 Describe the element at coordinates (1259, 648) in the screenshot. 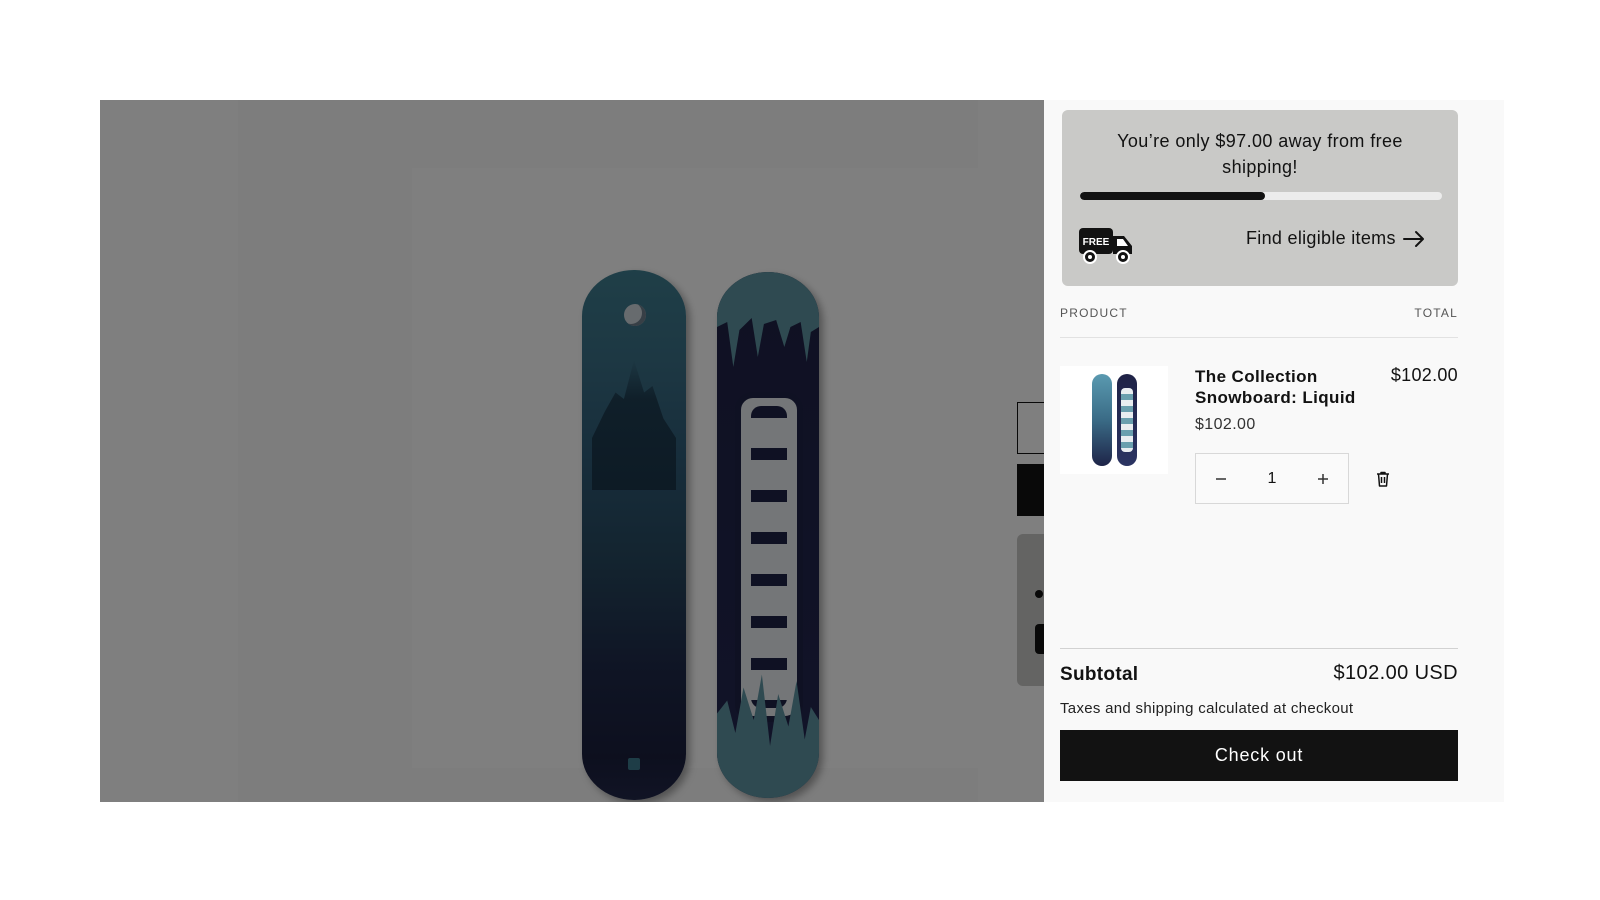

I see `cart-footer-divider` at that location.